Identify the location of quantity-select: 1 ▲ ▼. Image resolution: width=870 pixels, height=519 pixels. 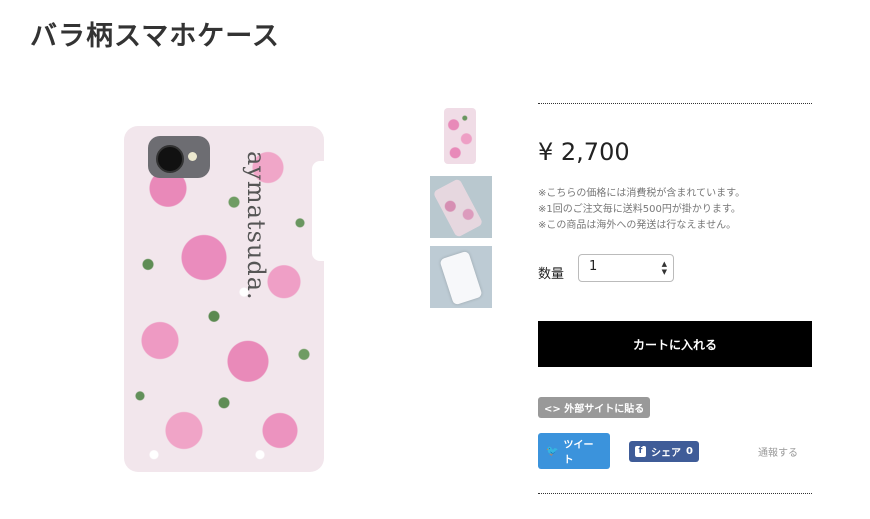
(626, 268).